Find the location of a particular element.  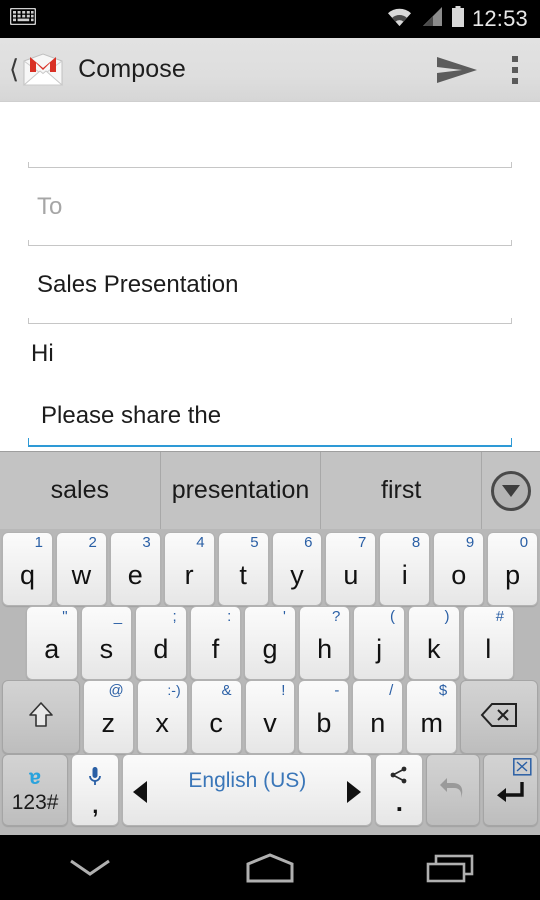

keyboard-row-3: @ z :-) x & c ! v - b / n $ m is located at coordinates (270, 717).